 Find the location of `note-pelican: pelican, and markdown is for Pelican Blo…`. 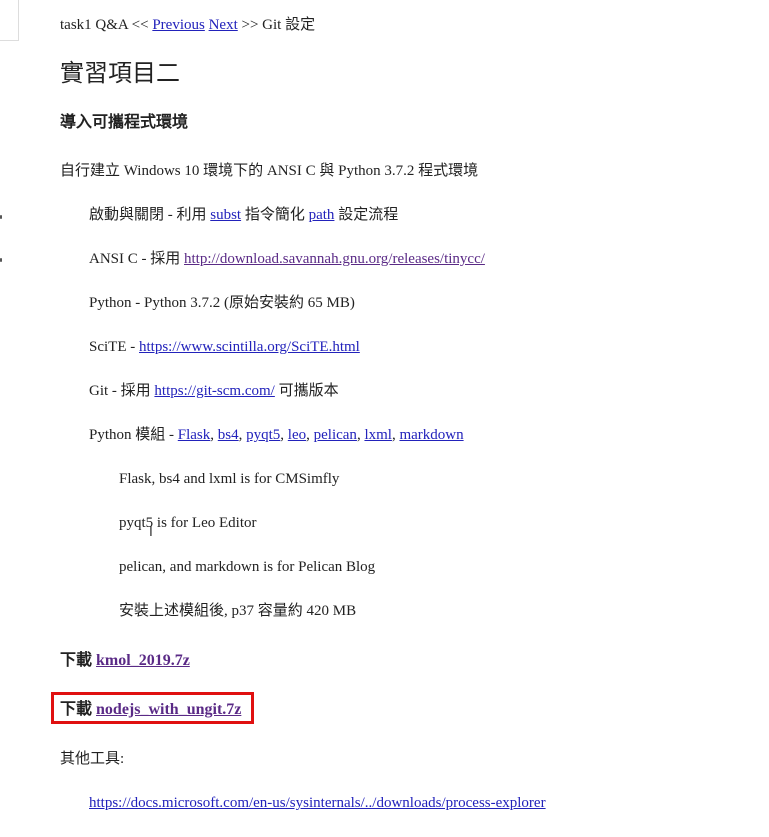

note-pelican: pelican, and markdown is for Pelican Blo… is located at coordinates (247, 567).